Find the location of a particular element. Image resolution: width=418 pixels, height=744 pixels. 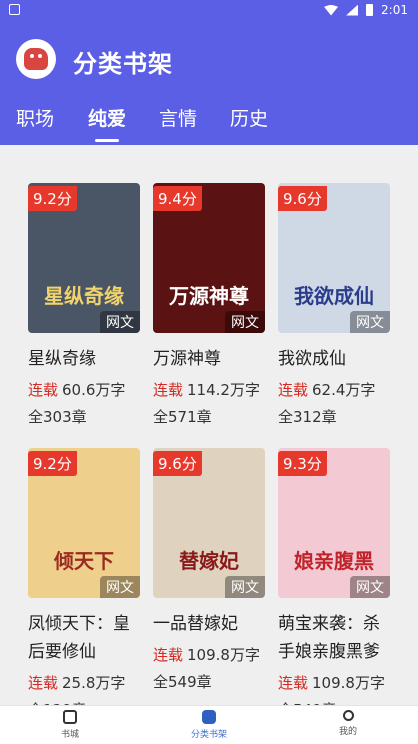

mascot-icon is located at coordinates (36, 59).